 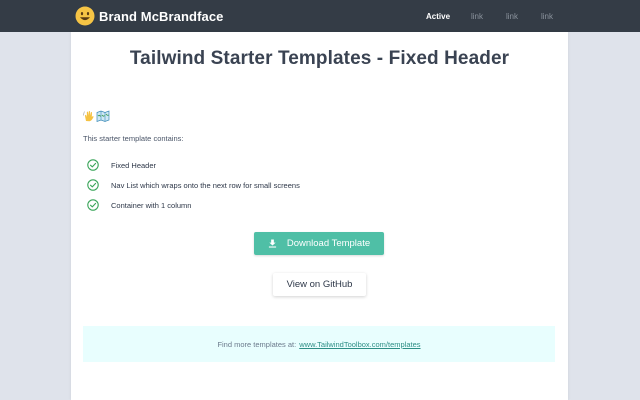 I want to click on emoji-row, so click(x=96, y=116).